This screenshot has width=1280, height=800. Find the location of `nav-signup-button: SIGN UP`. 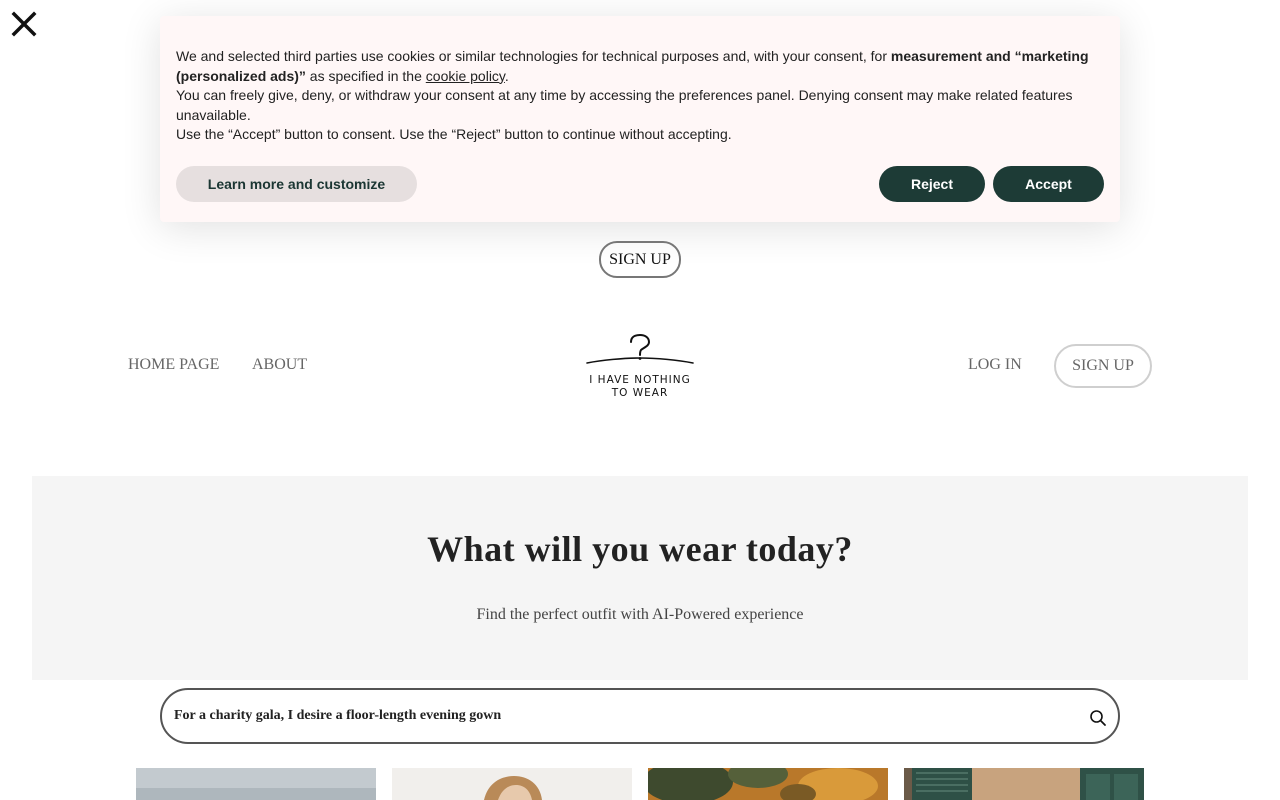

nav-signup-button: SIGN UP is located at coordinates (1103, 366).